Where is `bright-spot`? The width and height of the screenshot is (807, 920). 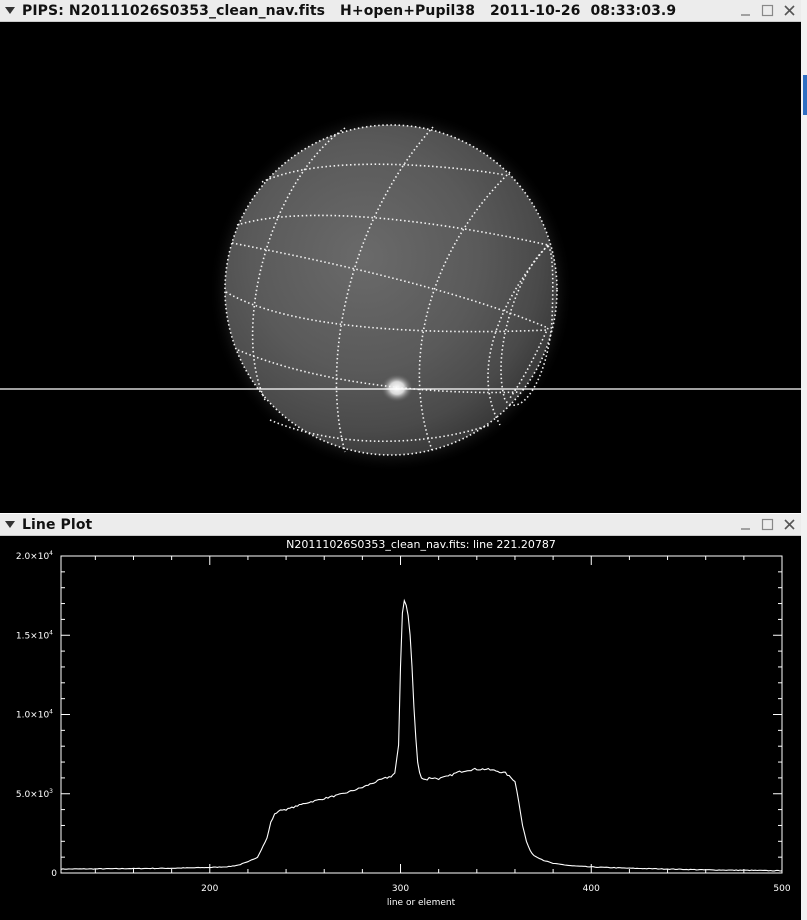 bright-spot is located at coordinates (397, 388).